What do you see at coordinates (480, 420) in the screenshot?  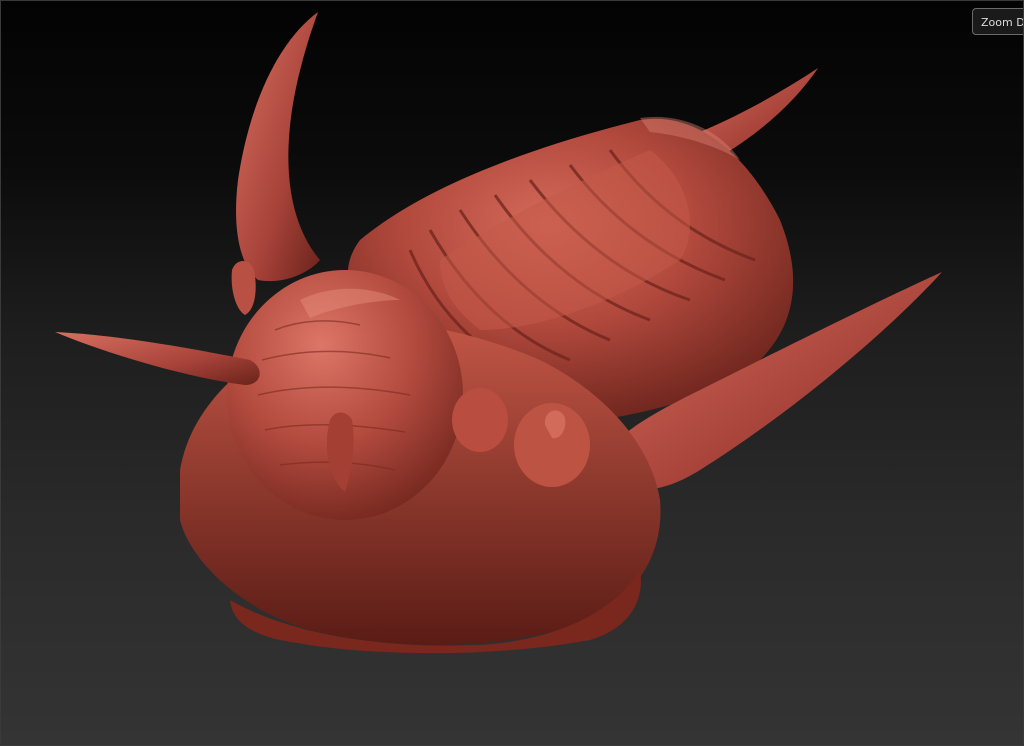 I see `eye-lobe-left` at bounding box center [480, 420].